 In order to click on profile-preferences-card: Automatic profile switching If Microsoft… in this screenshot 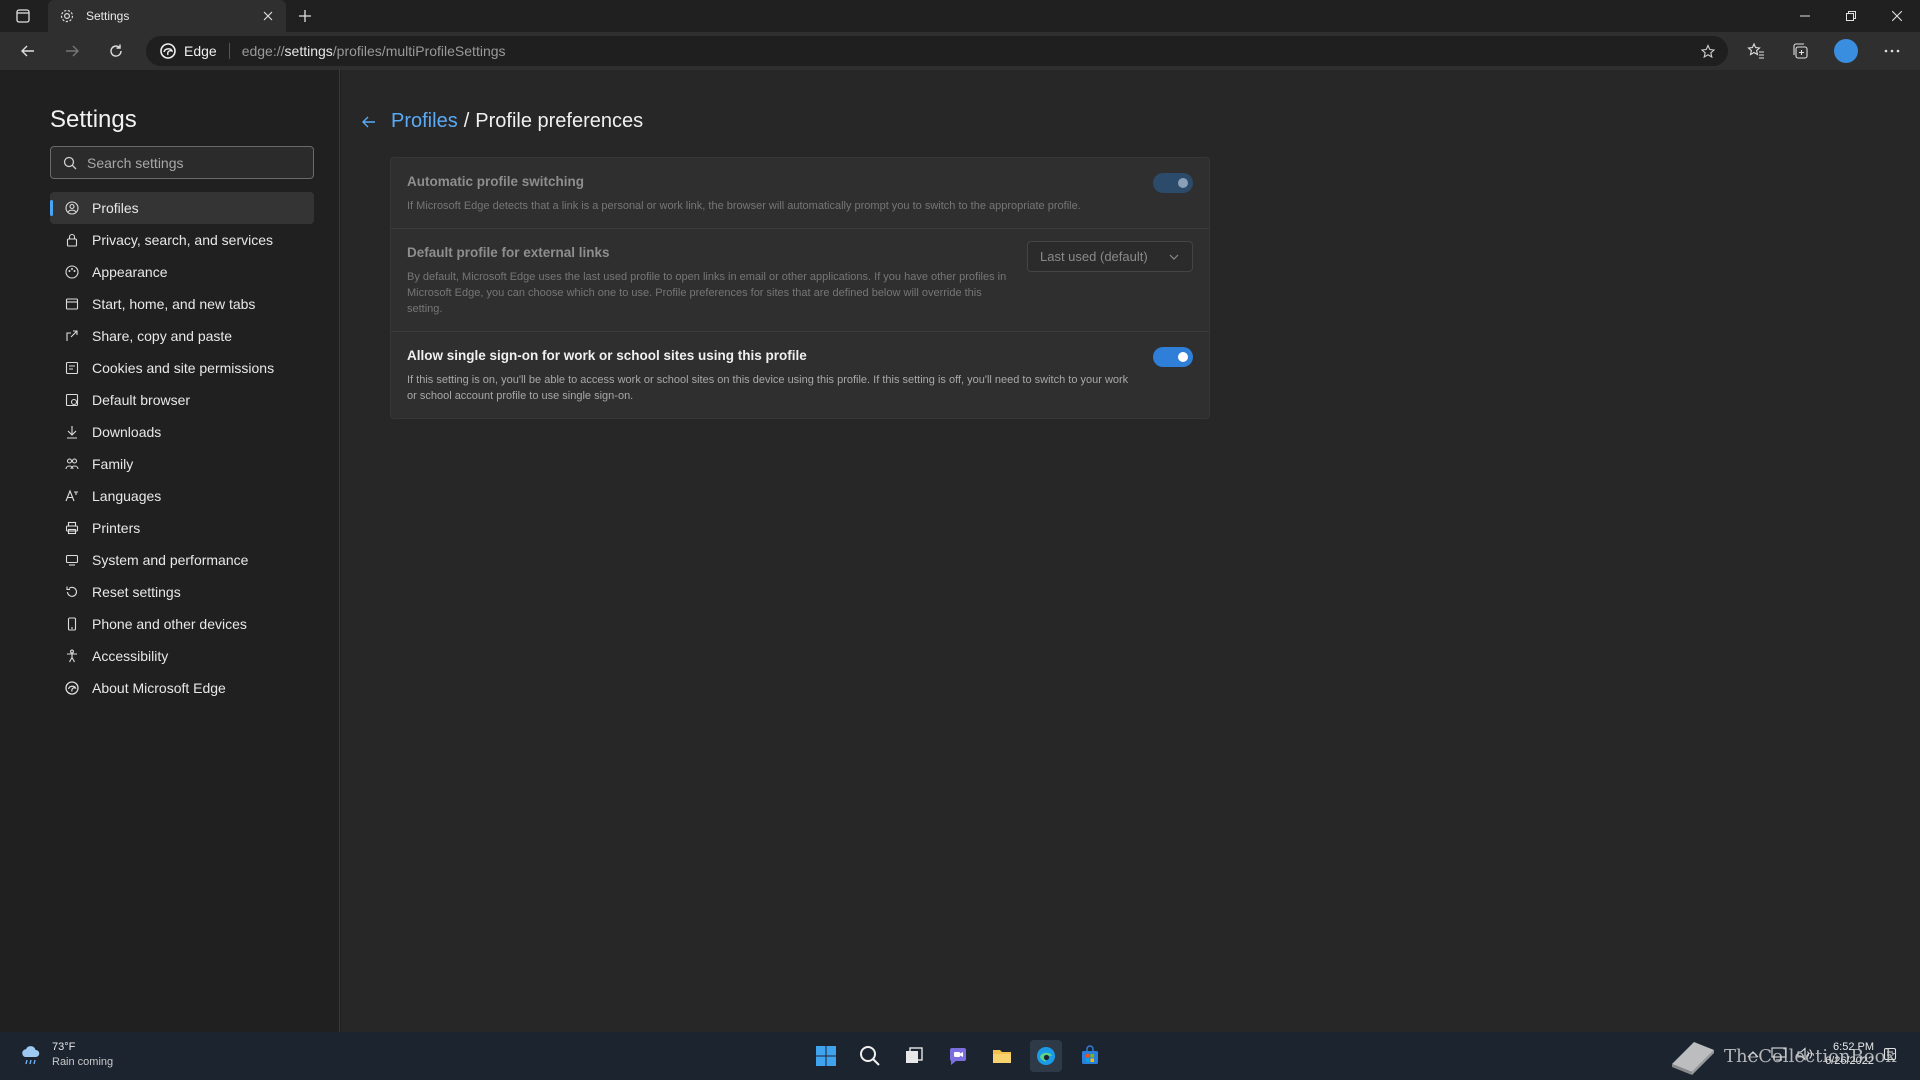, I will do `click(800, 288)`.